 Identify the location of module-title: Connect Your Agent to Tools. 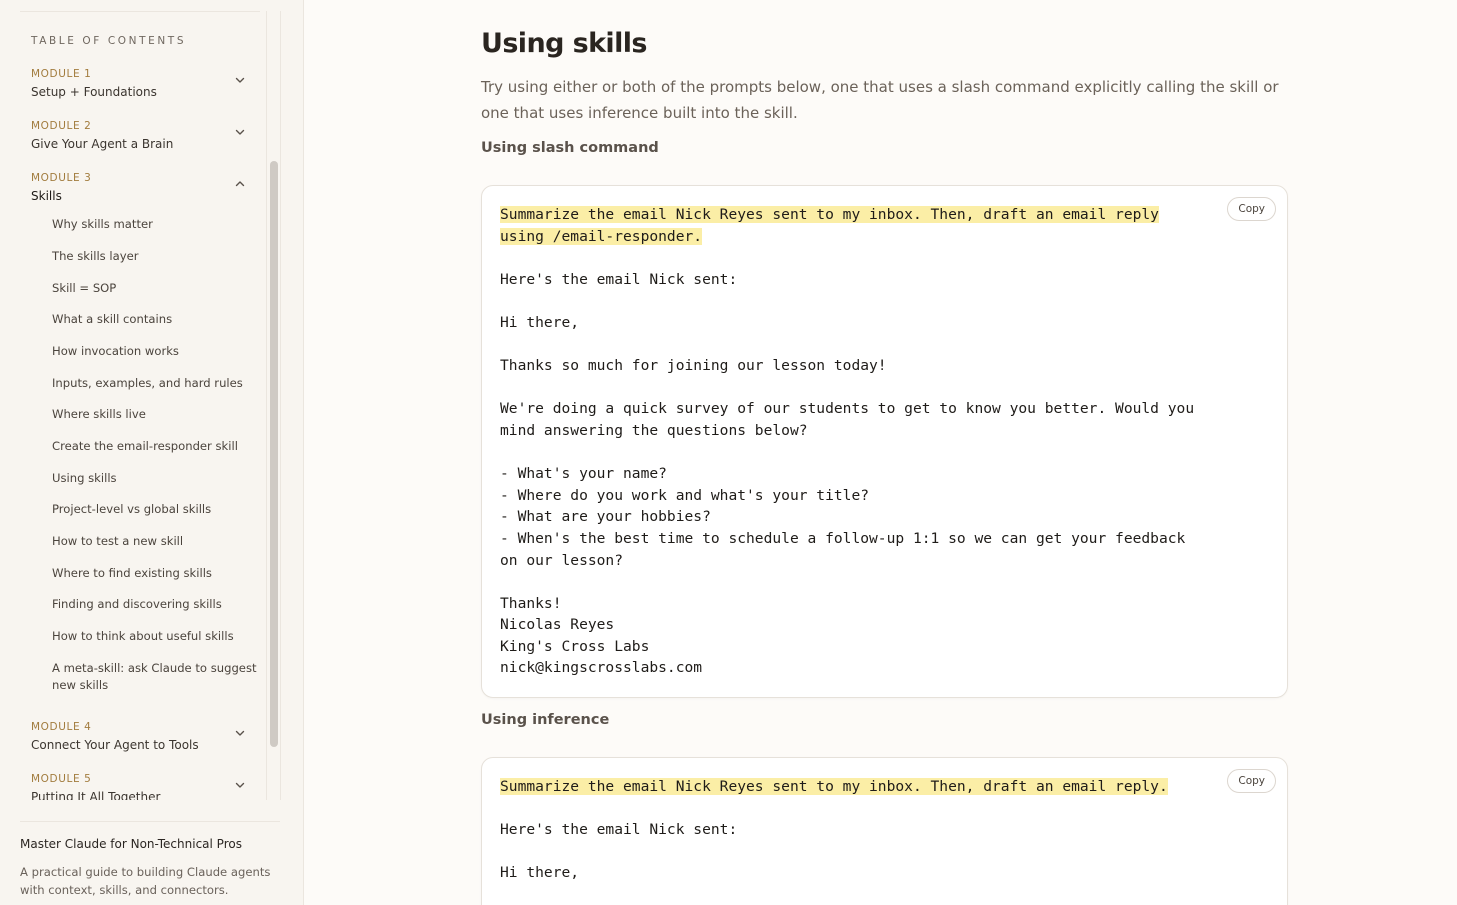
(115, 745).